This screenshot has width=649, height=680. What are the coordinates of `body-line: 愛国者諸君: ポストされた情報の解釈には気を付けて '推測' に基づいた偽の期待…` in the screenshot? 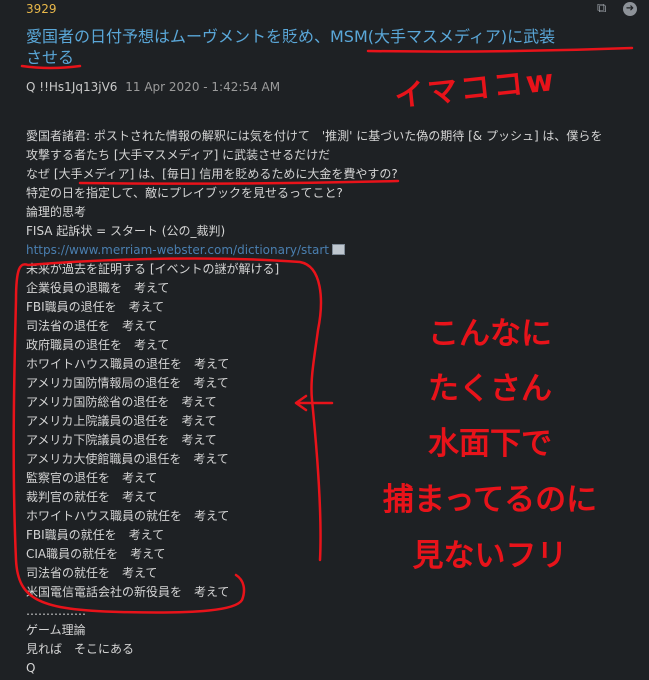 It's located at (314, 136).